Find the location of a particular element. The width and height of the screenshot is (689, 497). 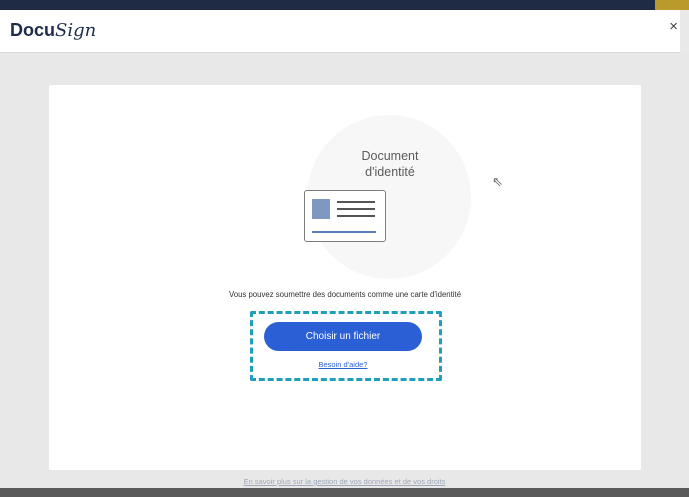

header-bar: DocuSign × is located at coordinates (340, 31).